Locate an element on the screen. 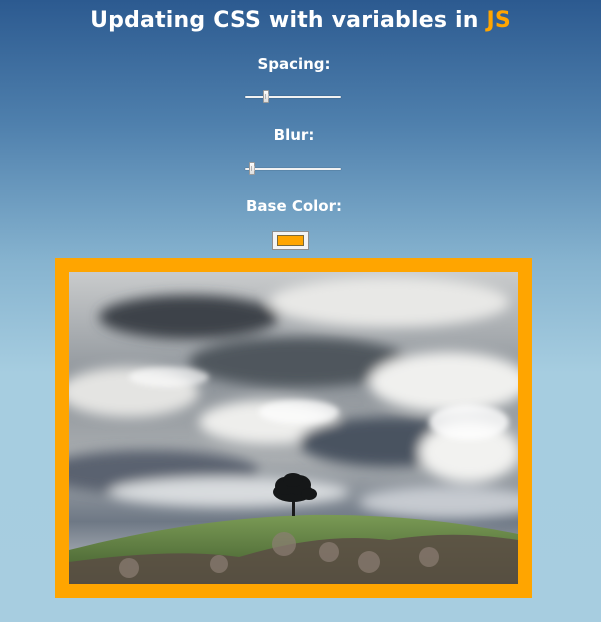 This screenshot has height=622, width=601. page-title-accent: JS is located at coordinates (498, 20).